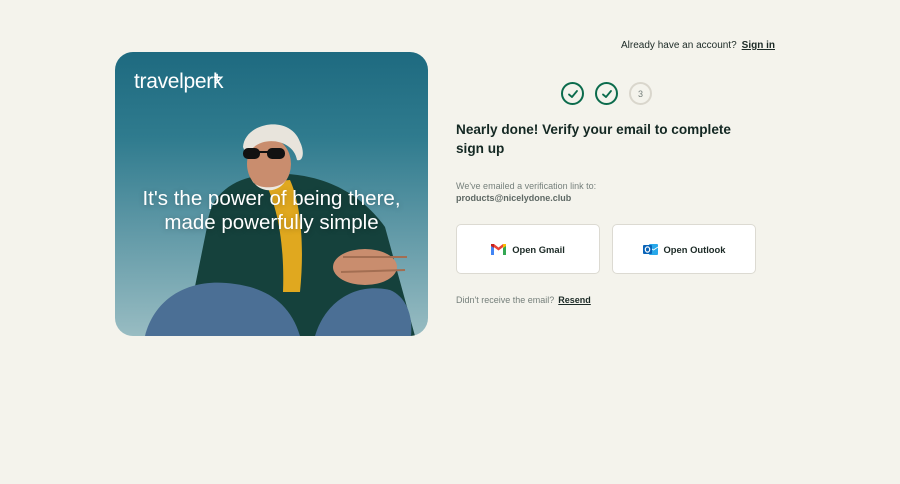 Image resolution: width=900 pixels, height=484 pixels. I want to click on resend-link: Resend, so click(574, 300).